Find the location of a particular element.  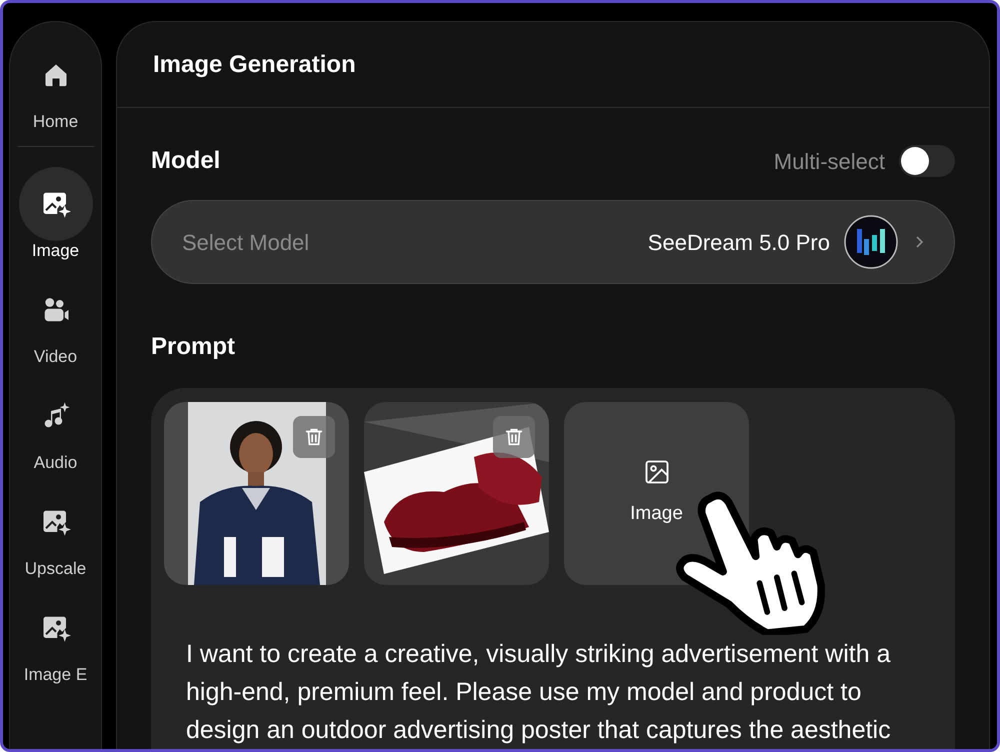

nav-item: Home is located at coordinates (55, 94).